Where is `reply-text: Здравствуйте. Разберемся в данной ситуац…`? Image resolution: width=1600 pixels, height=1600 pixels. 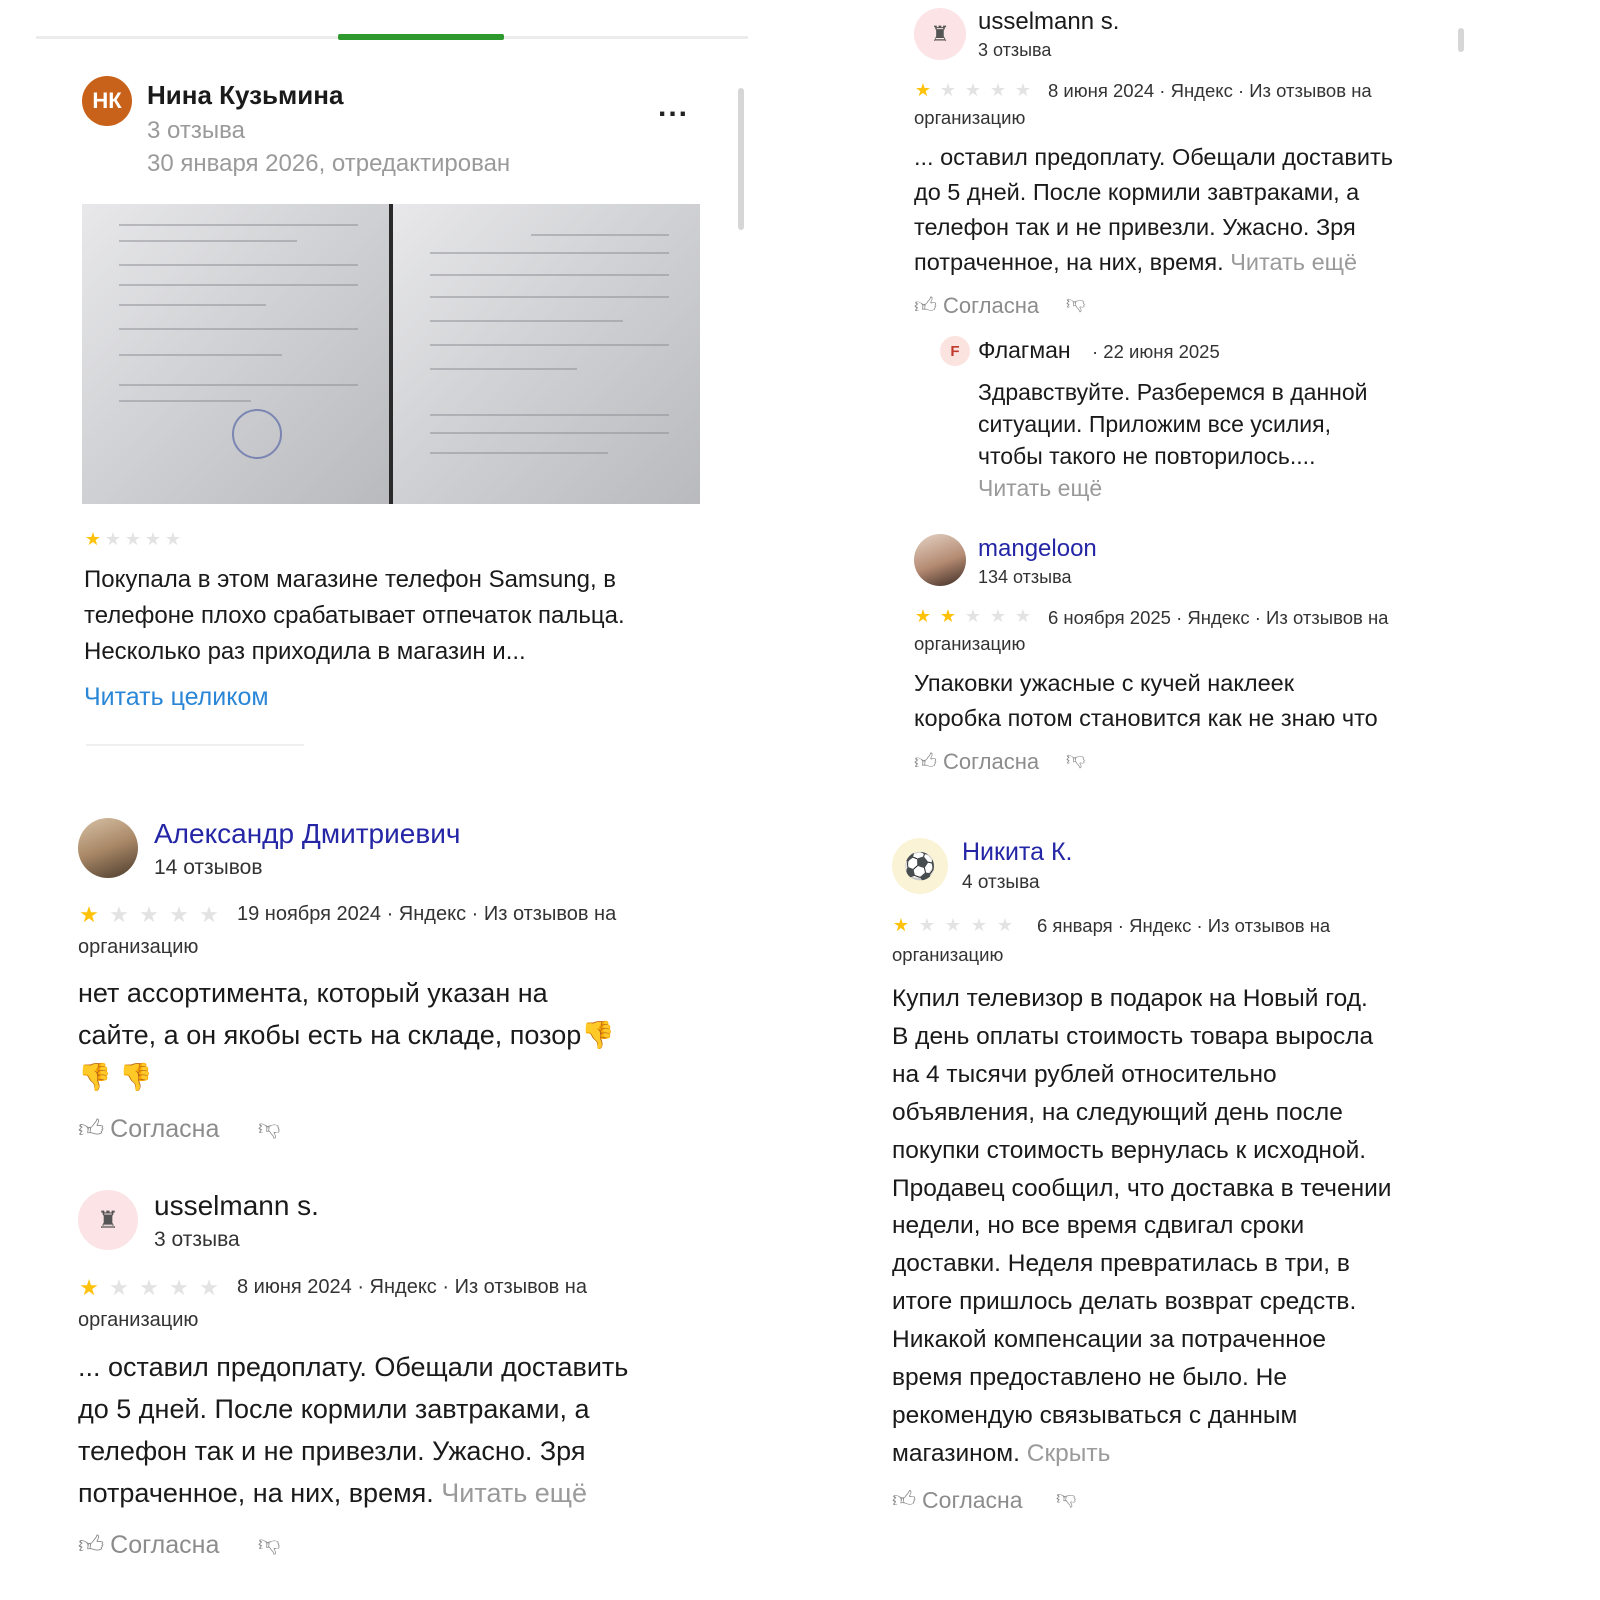 reply-text: Здравствуйте. Разберемся в данной ситуац… is located at coordinates (1173, 440).